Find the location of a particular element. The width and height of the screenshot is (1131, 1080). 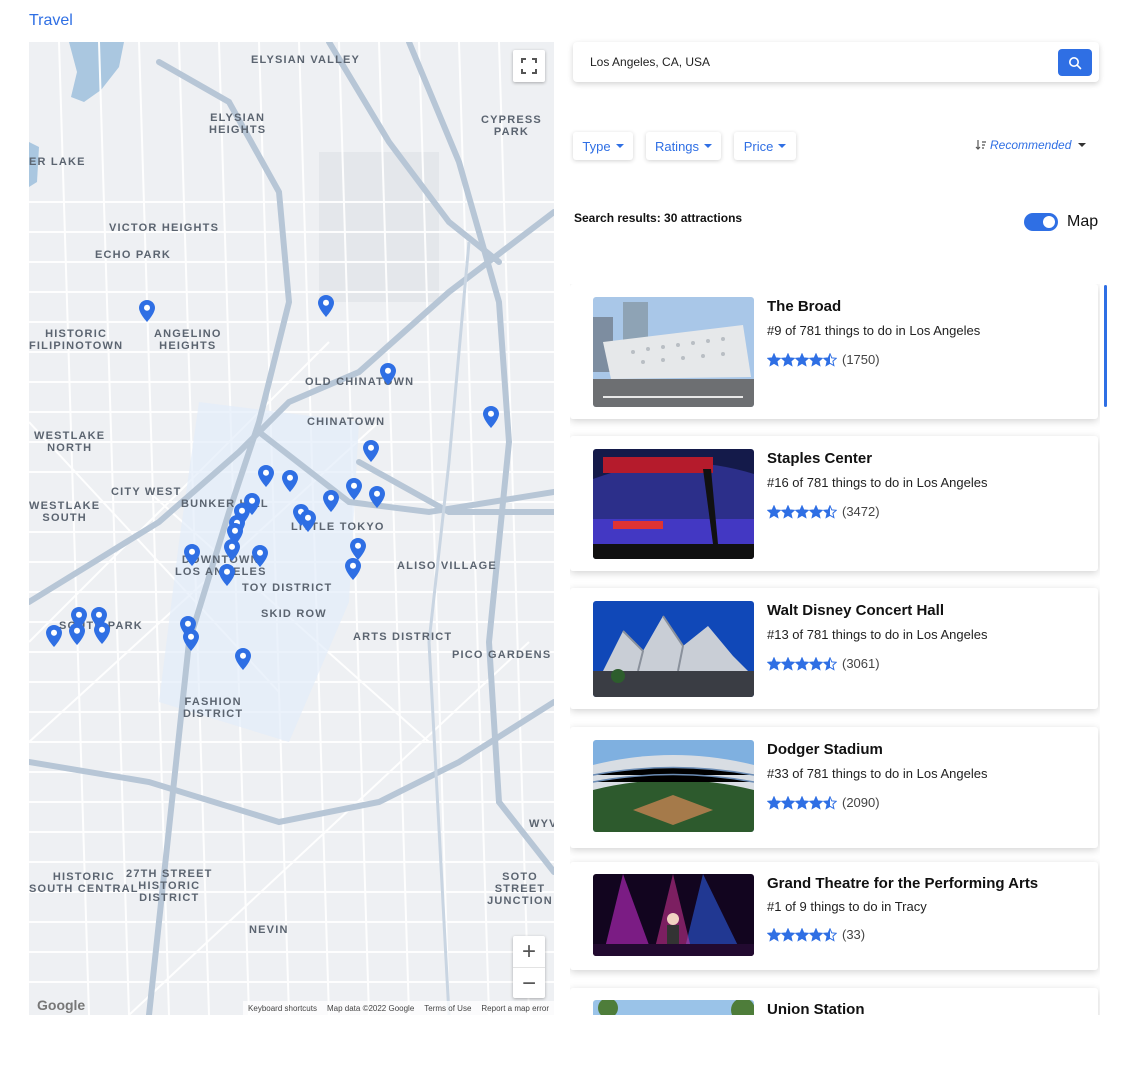

zoom-in-button: + is located at coordinates (529, 951).